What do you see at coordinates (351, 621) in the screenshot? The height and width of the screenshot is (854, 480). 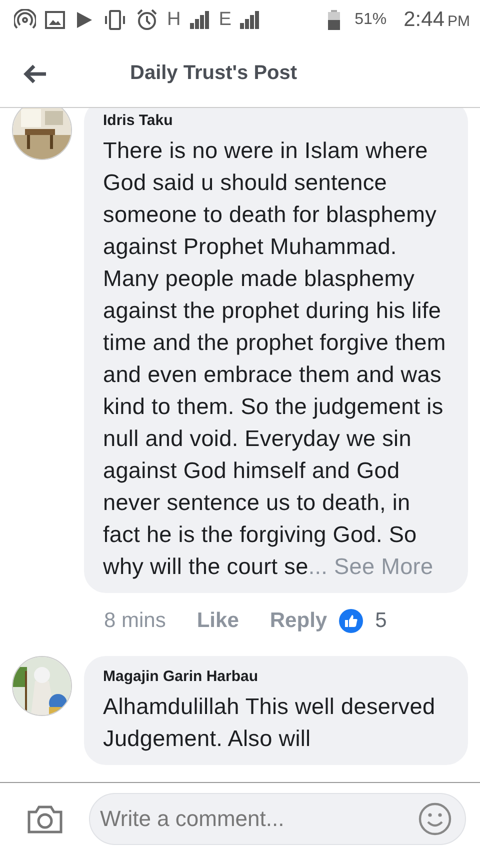 I see `thumbs-up-icon` at bounding box center [351, 621].